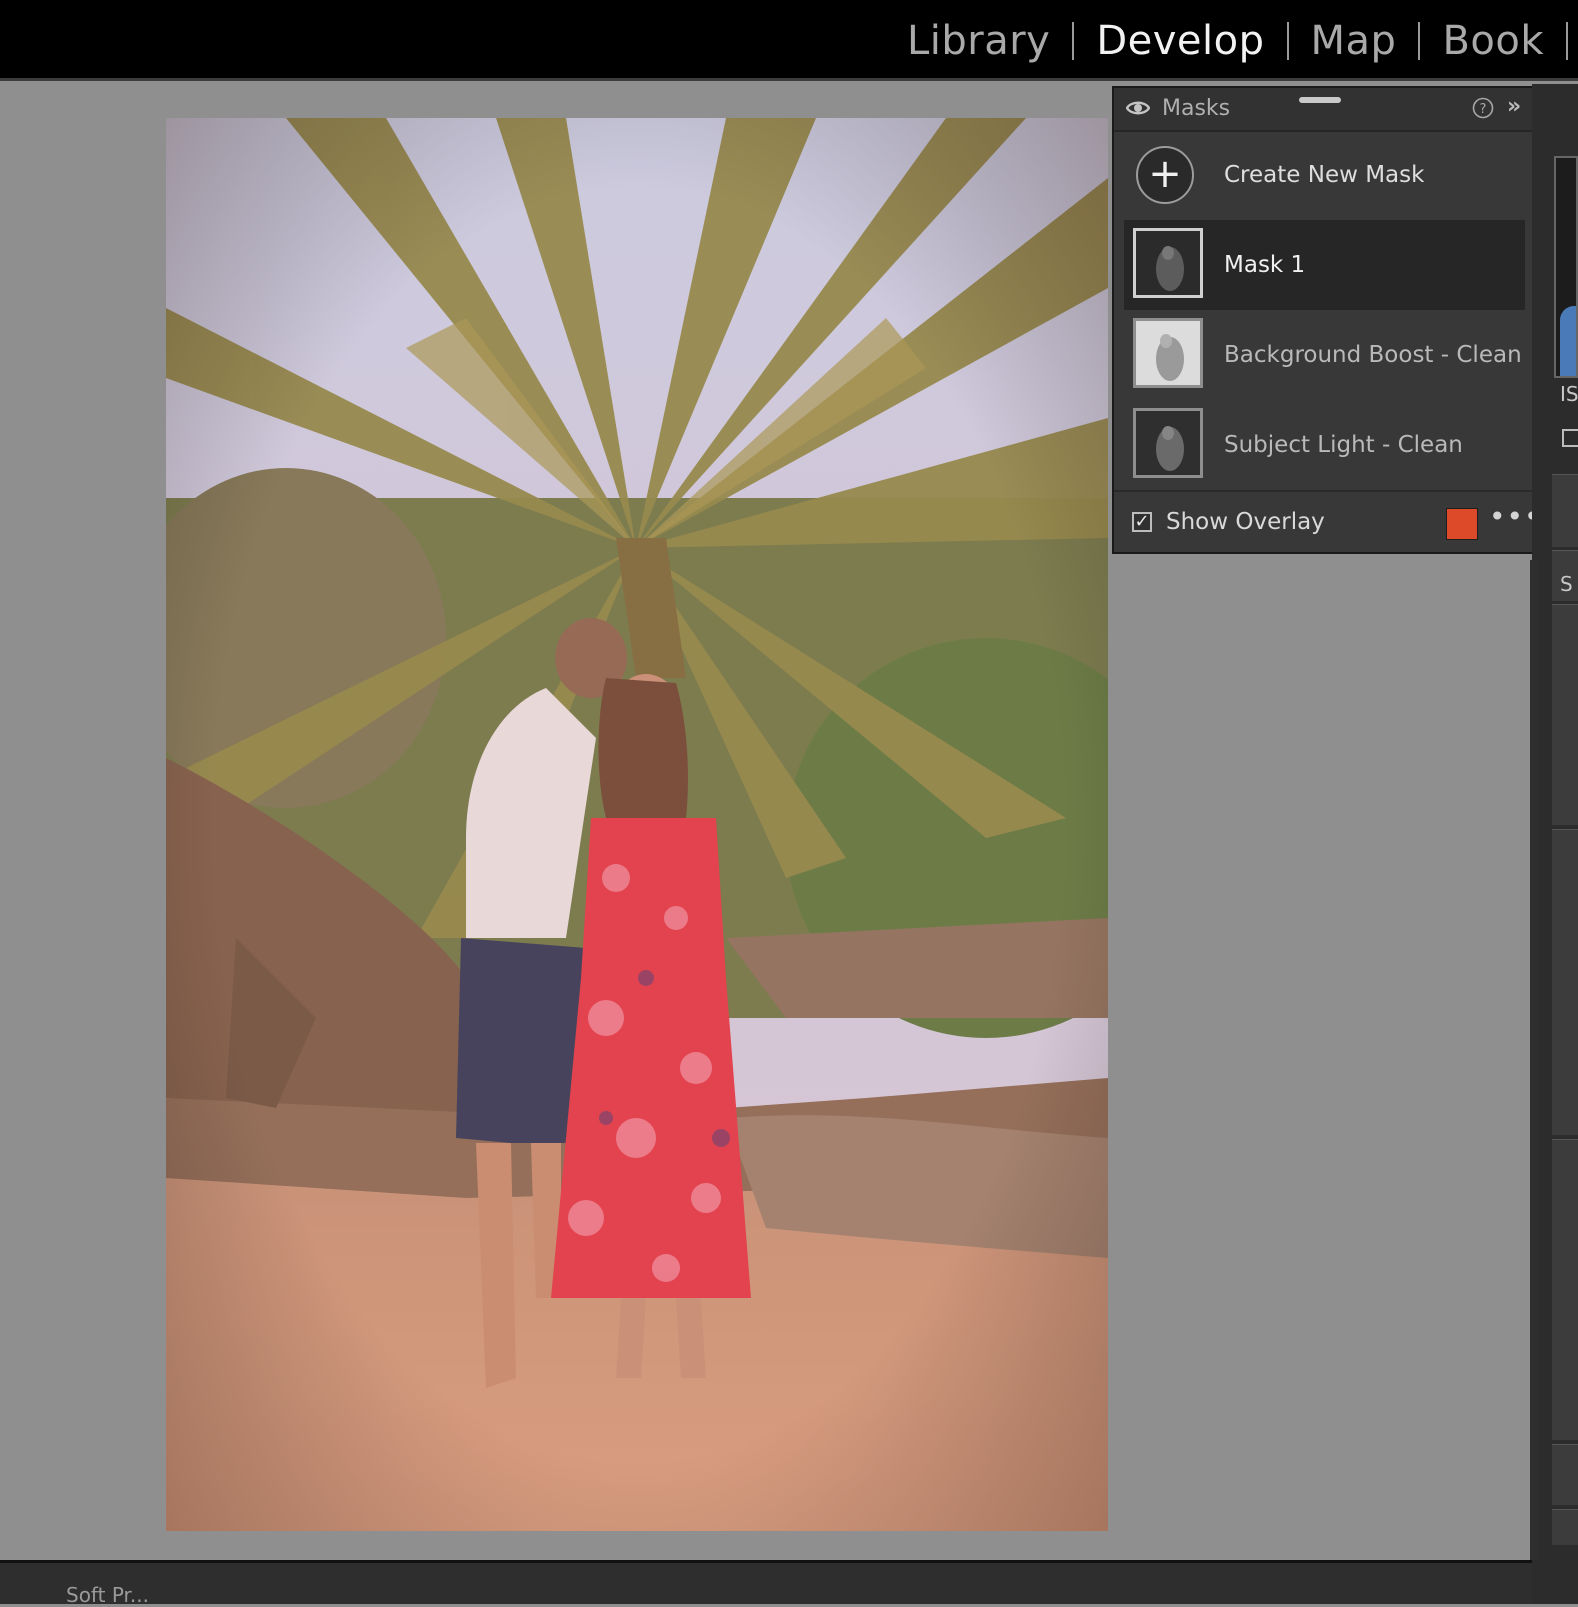 The height and width of the screenshot is (1607, 1578). Describe the element at coordinates (1196, 108) in the screenshot. I see `panel-title: Masks` at that location.